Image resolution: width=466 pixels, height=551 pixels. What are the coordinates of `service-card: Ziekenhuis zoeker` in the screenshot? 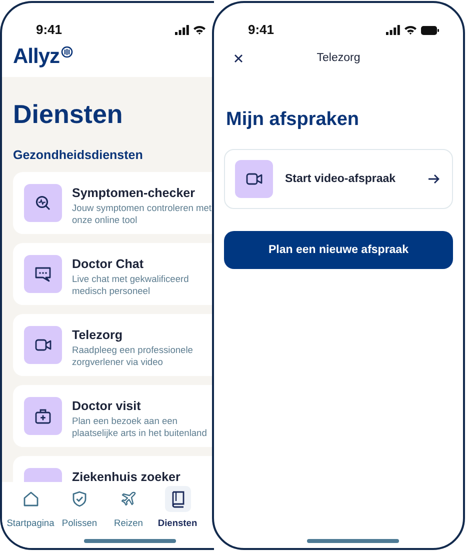 It's located at (113, 469).